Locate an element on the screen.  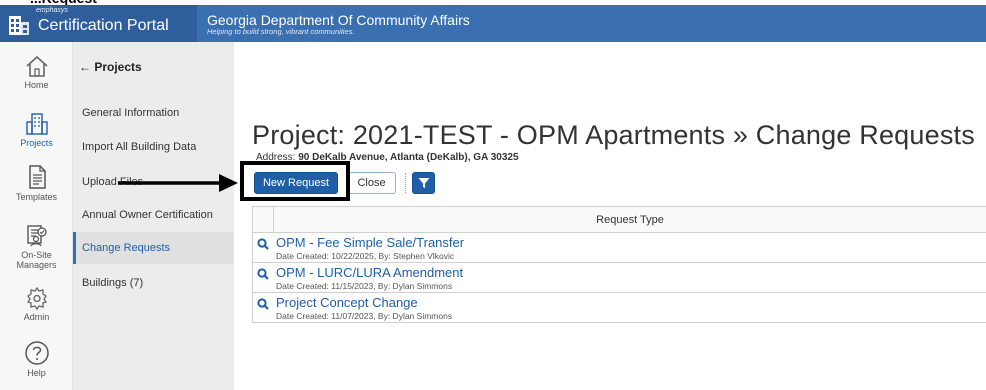
header-gutter is located at coordinates (263, 219).